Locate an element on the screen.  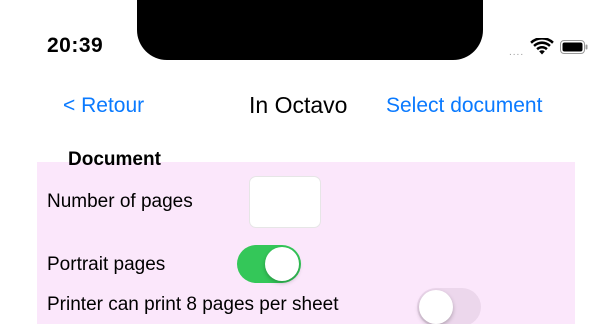
portrait-pages-toggle is located at coordinates (269, 264).